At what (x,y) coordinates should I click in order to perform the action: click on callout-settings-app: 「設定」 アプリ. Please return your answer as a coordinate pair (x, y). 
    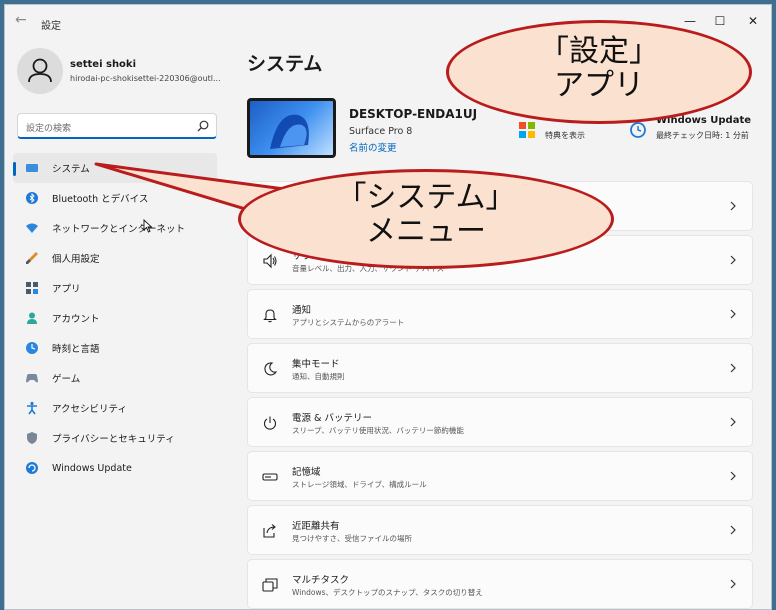
    Looking at the image, I should click on (599, 72).